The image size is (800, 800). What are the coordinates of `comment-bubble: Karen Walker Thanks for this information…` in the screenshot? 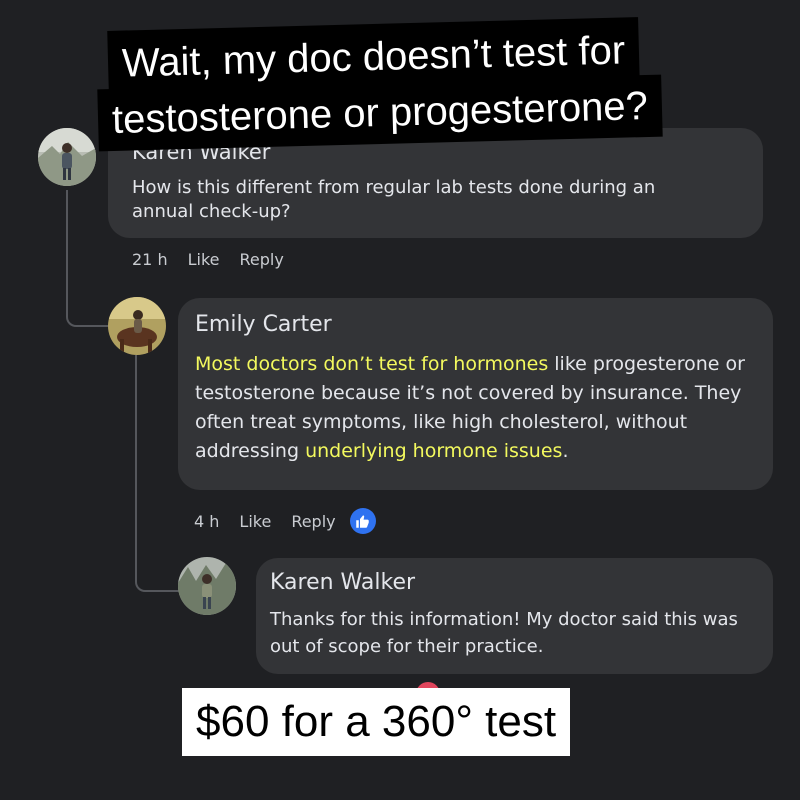 It's located at (514, 616).